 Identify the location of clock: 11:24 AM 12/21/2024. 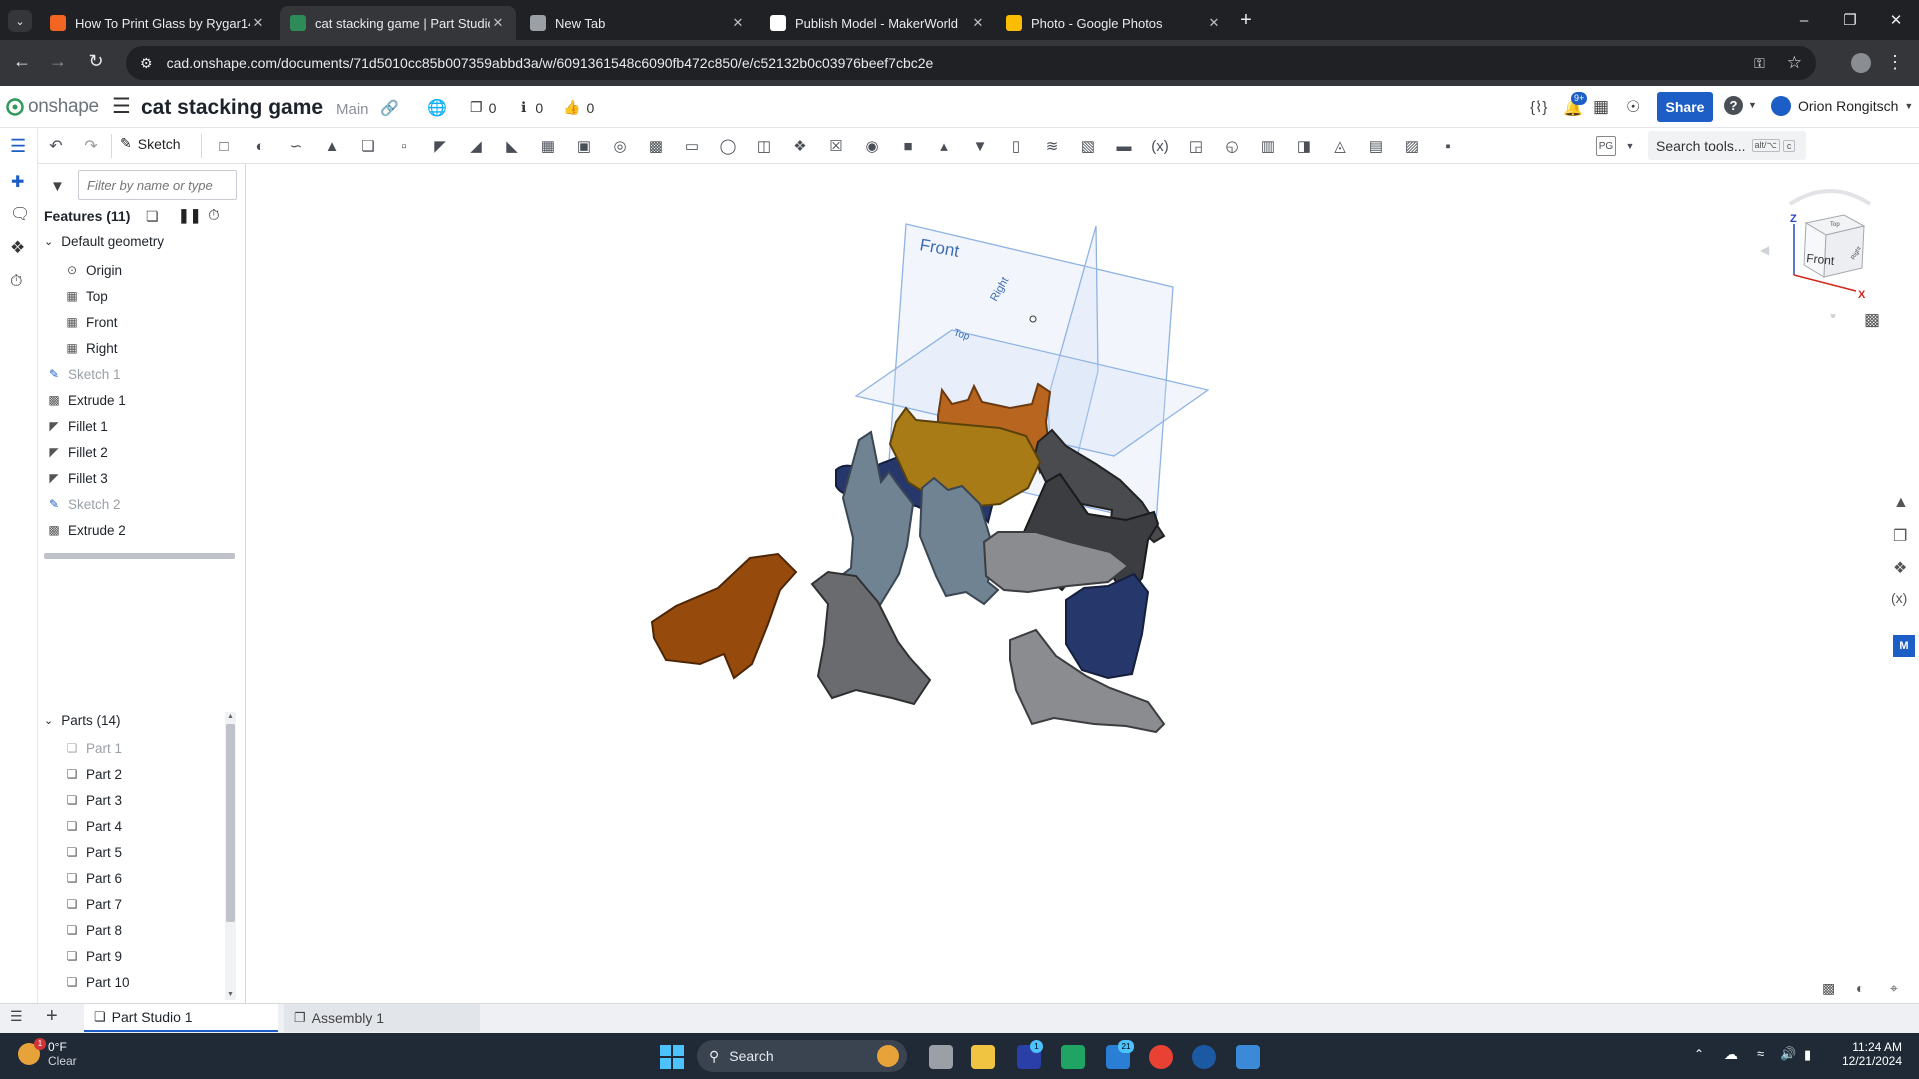
(1867, 1054).